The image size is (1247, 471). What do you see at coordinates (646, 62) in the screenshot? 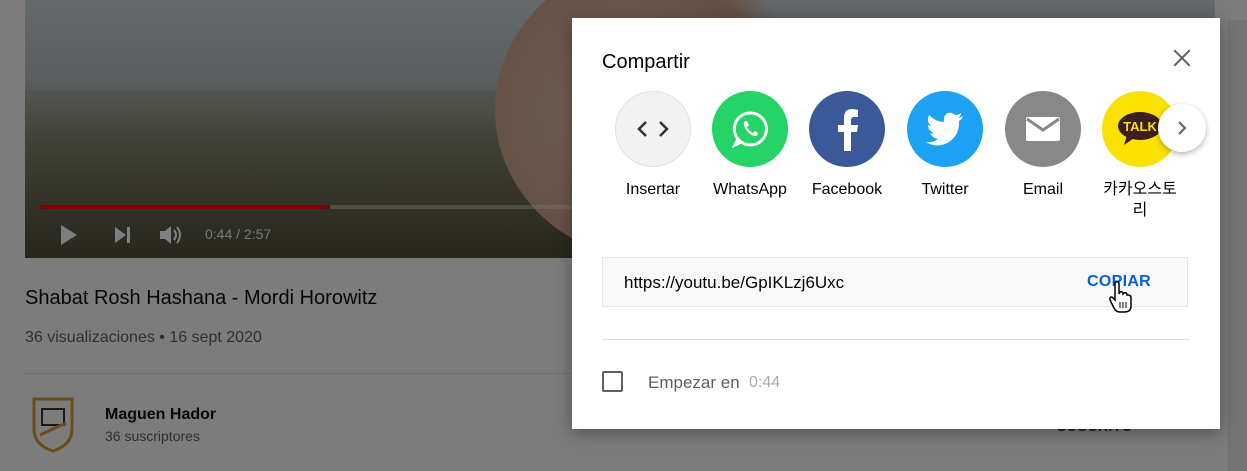
I see `dialog-title: Compartir` at bounding box center [646, 62].